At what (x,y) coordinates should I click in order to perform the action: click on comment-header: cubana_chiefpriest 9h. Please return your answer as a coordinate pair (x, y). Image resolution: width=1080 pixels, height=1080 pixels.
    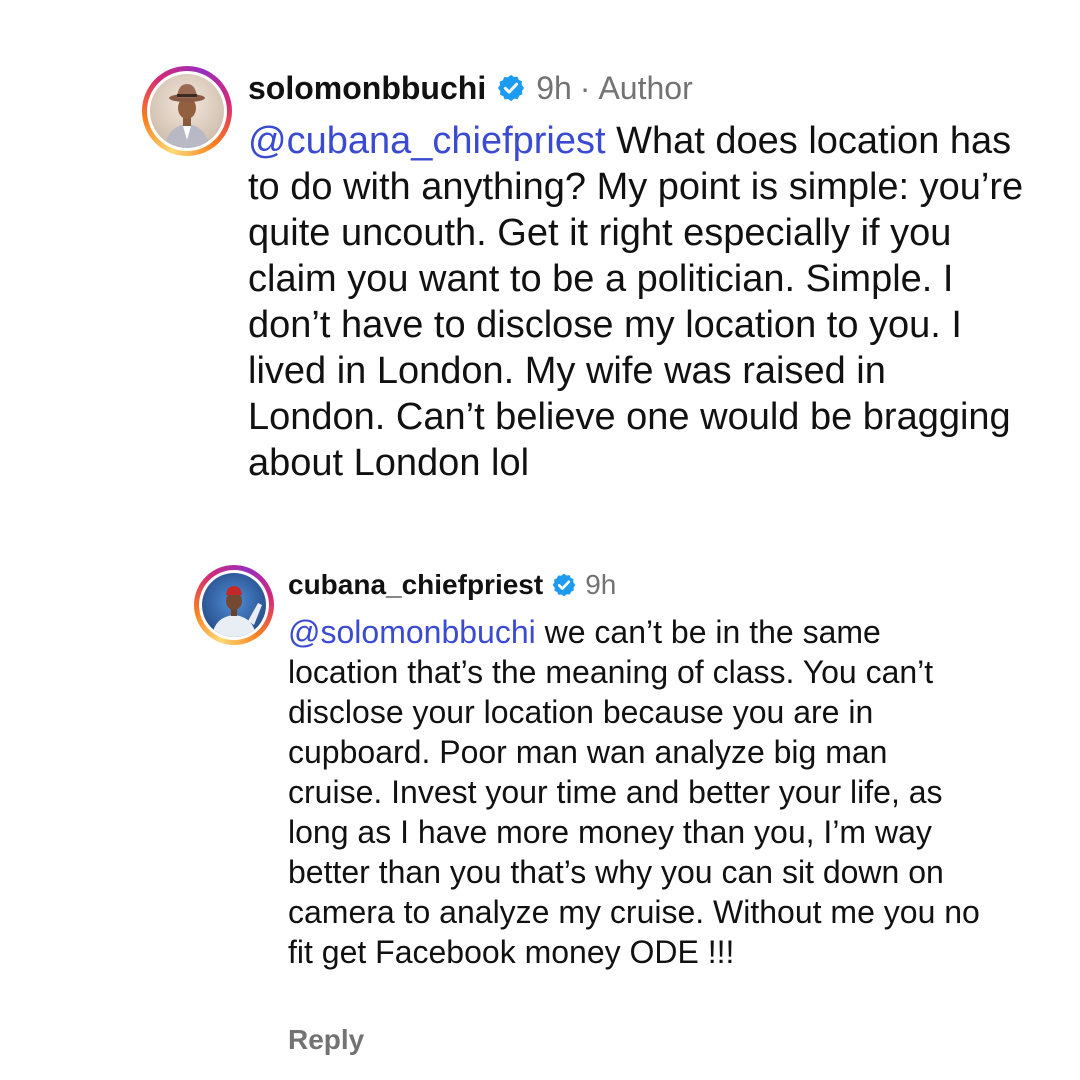
    Looking at the image, I should click on (452, 585).